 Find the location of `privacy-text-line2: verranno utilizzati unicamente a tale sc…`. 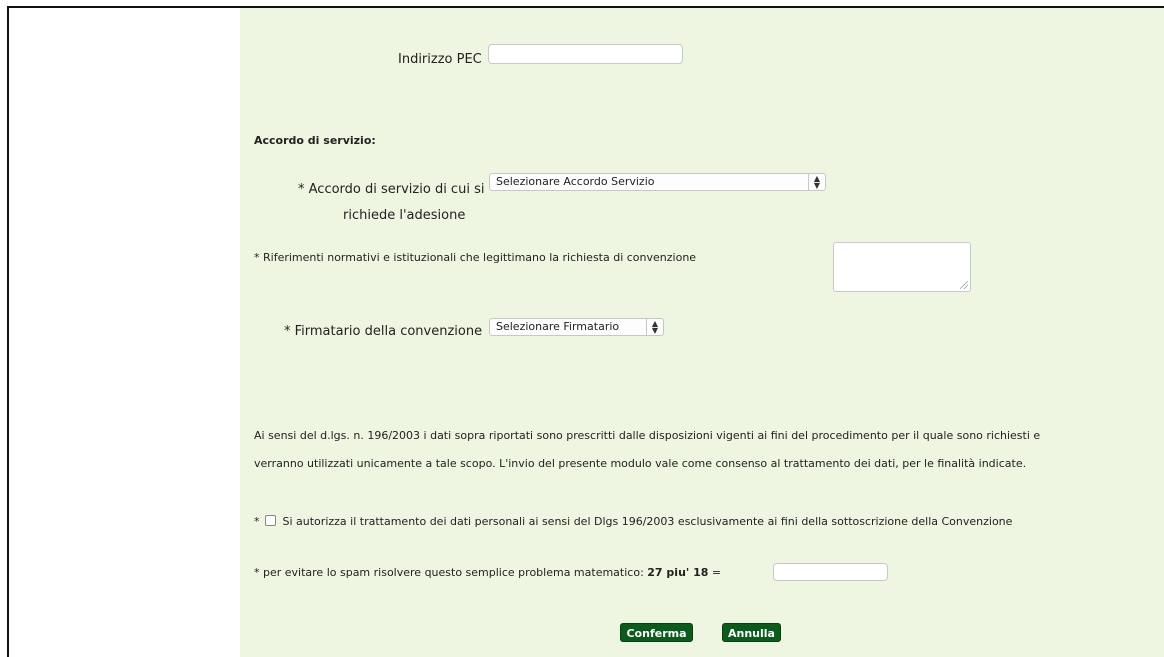

privacy-text-line2: verranno utilizzati unicamente a tale sc… is located at coordinates (640, 463).